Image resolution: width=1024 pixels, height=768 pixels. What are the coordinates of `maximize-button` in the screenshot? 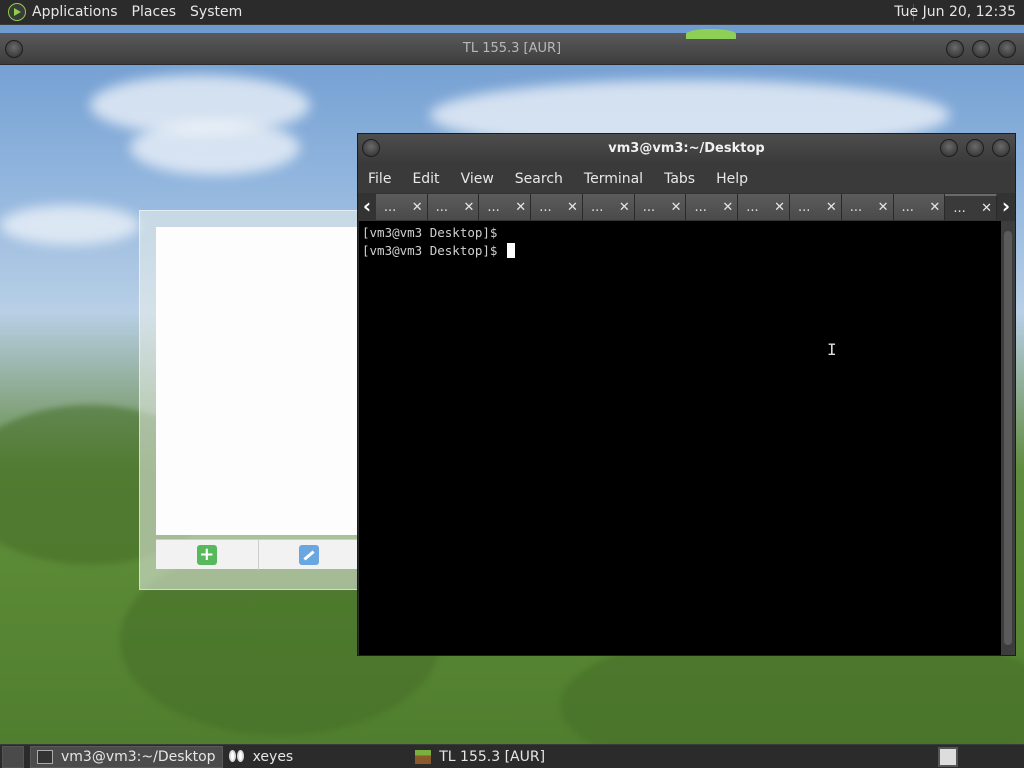 It's located at (981, 49).